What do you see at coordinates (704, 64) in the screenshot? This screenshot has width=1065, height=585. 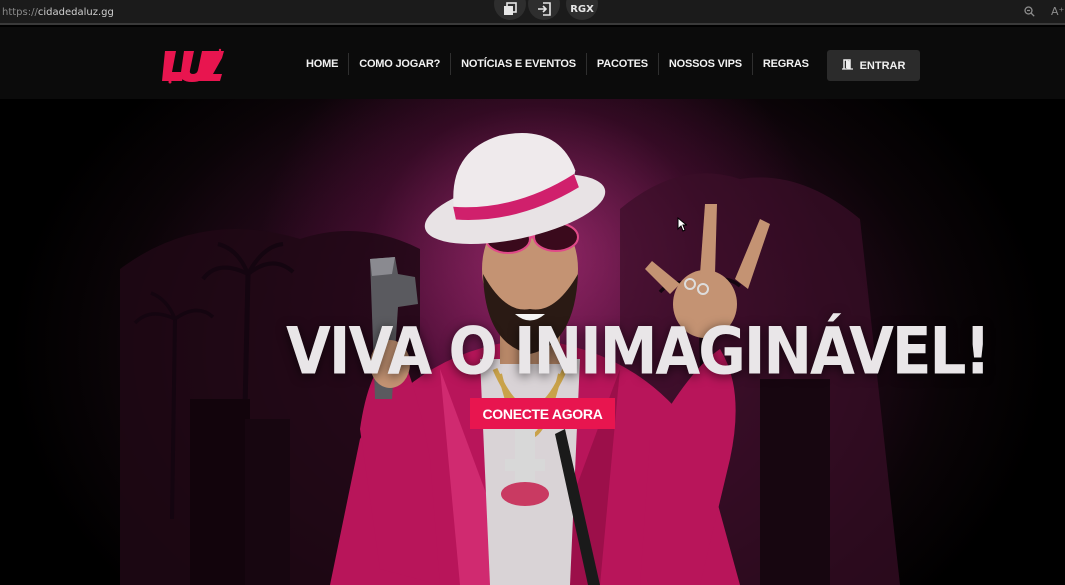 I see `nav-nossos-vips: NOSSOS VIPS` at bounding box center [704, 64].